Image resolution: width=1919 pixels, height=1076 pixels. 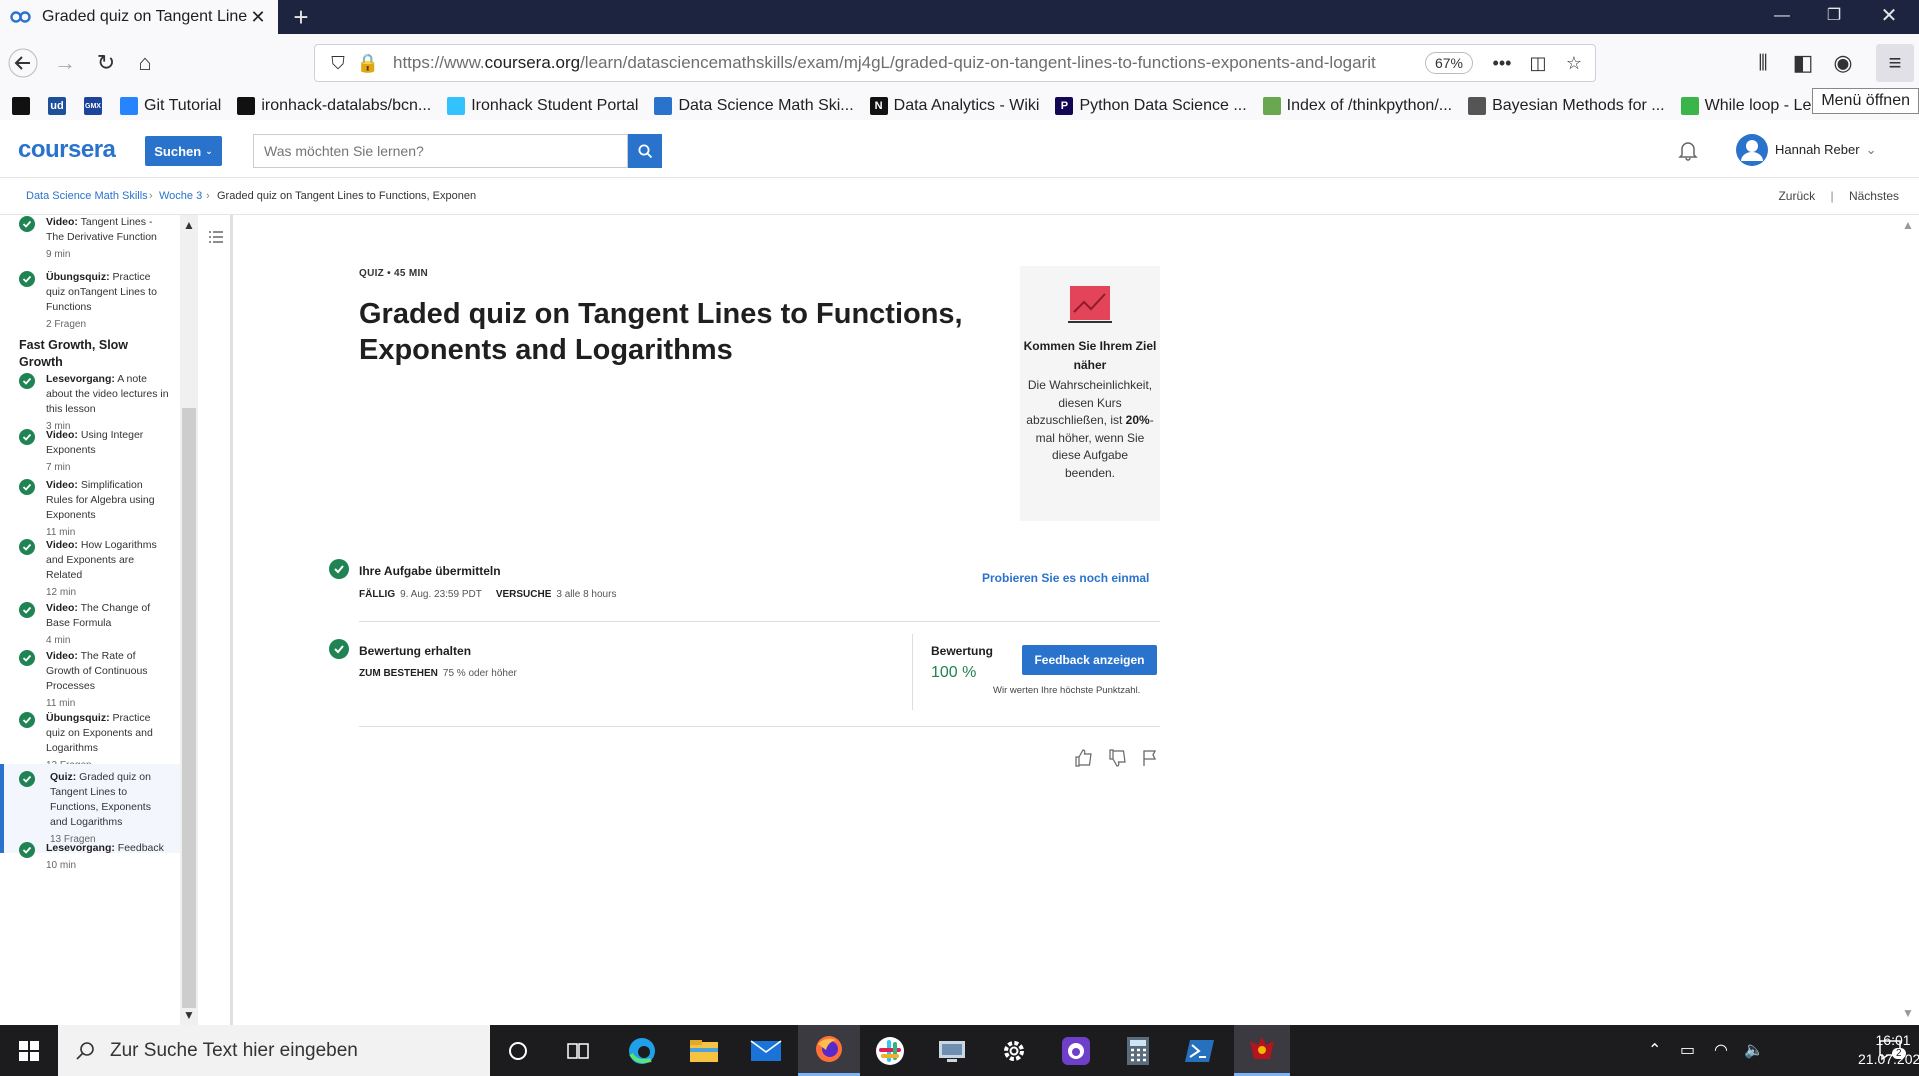 What do you see at coordinates (189, 225) in the screenshot?
I see `scroll-up-arrow-icon: ▲` at bounding box center [189, 225].